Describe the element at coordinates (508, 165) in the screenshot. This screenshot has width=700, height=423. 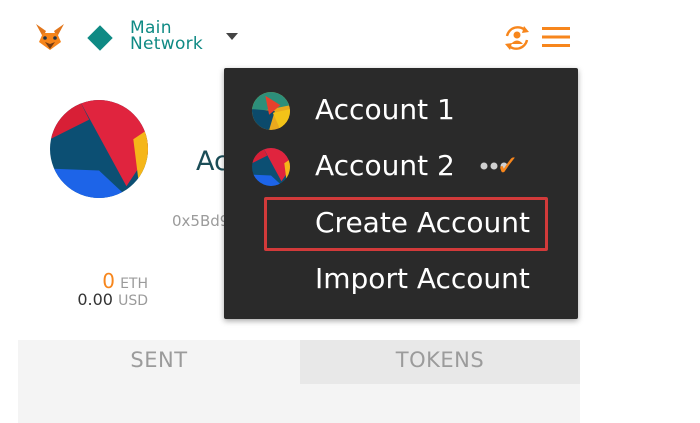
I see `checkmark-icon: ✓` at that location.